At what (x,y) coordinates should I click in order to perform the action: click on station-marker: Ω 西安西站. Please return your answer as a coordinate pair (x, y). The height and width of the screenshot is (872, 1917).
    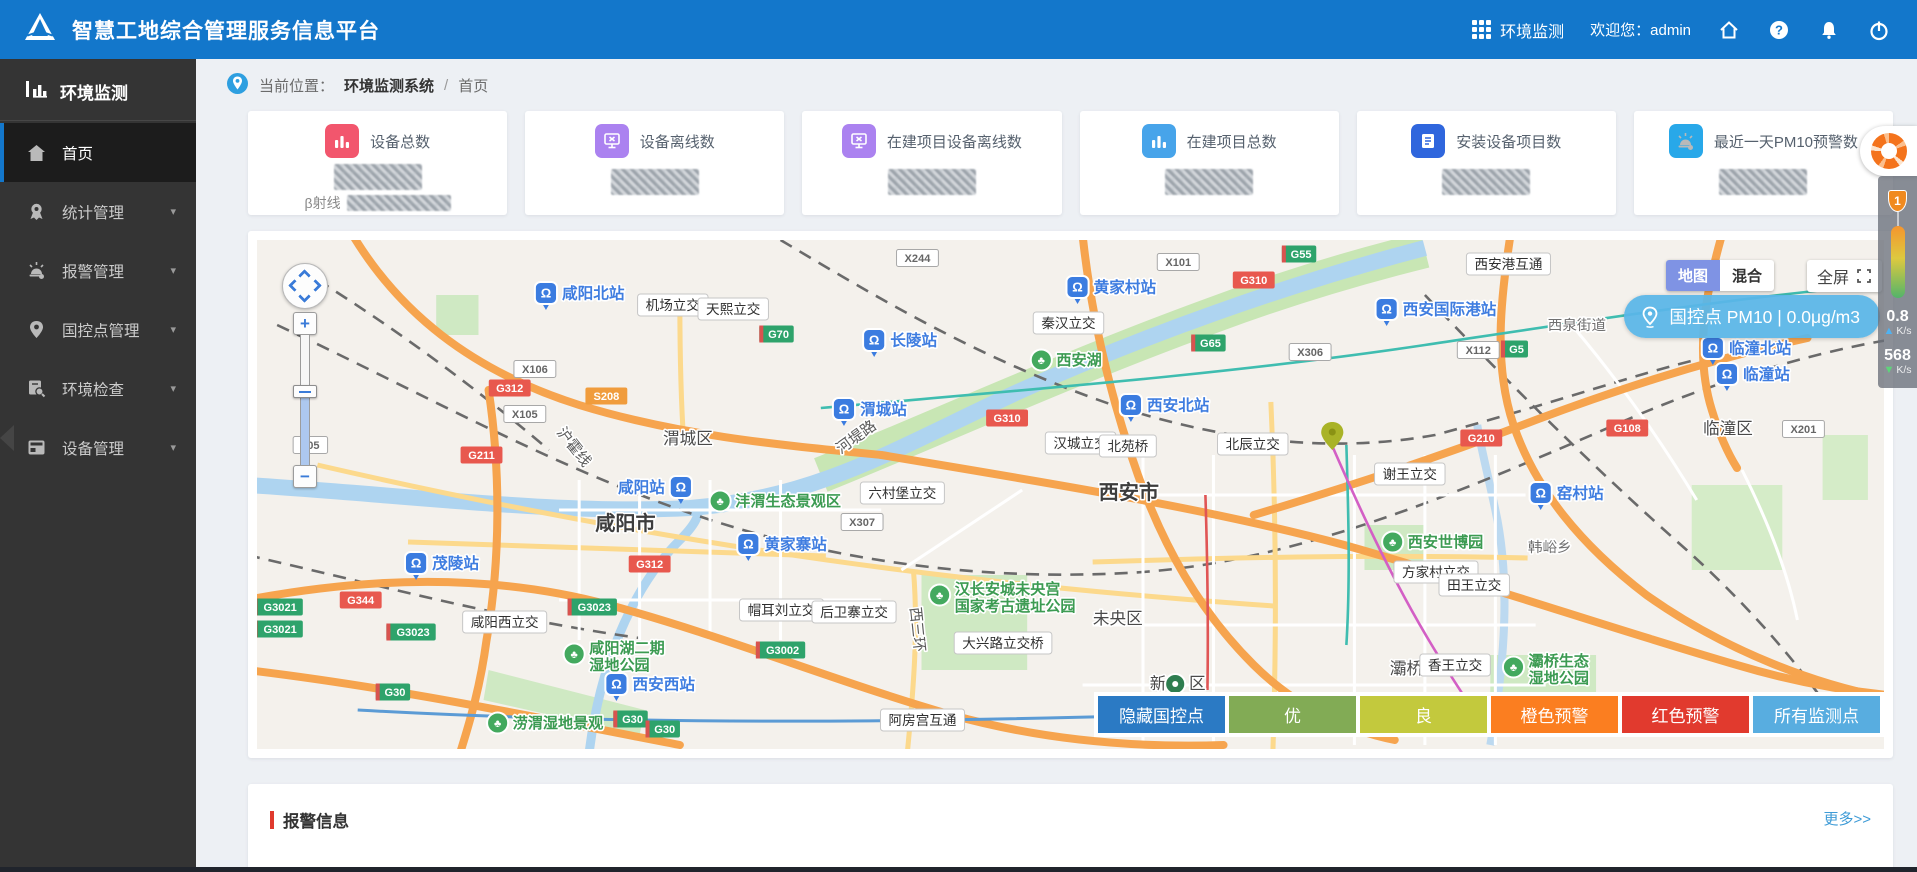
    Looking at the image, I should click on (650, 686).